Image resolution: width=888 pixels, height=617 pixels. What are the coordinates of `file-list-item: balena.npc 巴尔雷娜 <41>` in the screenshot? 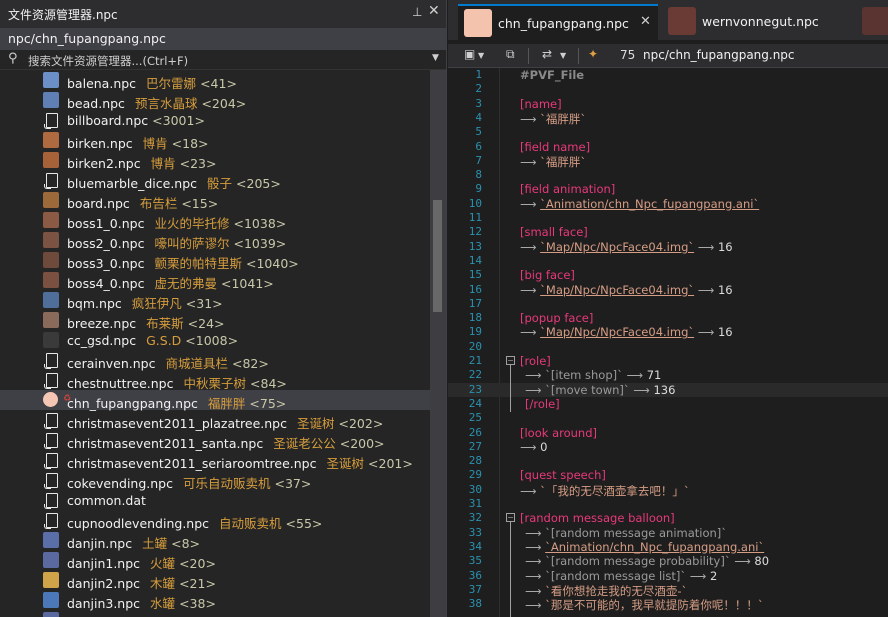 It's located at (215, 80).